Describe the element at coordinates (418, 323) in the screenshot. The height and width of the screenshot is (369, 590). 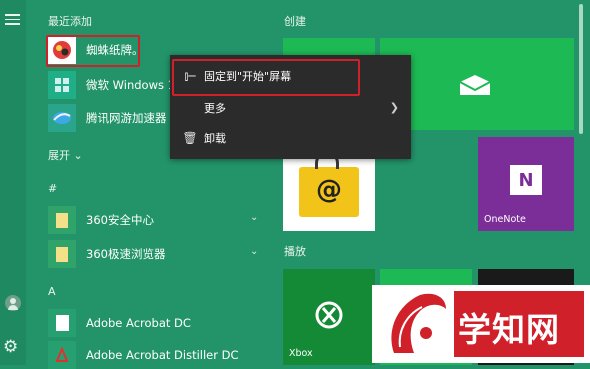
I see `watermark-logo-icon` at that location.